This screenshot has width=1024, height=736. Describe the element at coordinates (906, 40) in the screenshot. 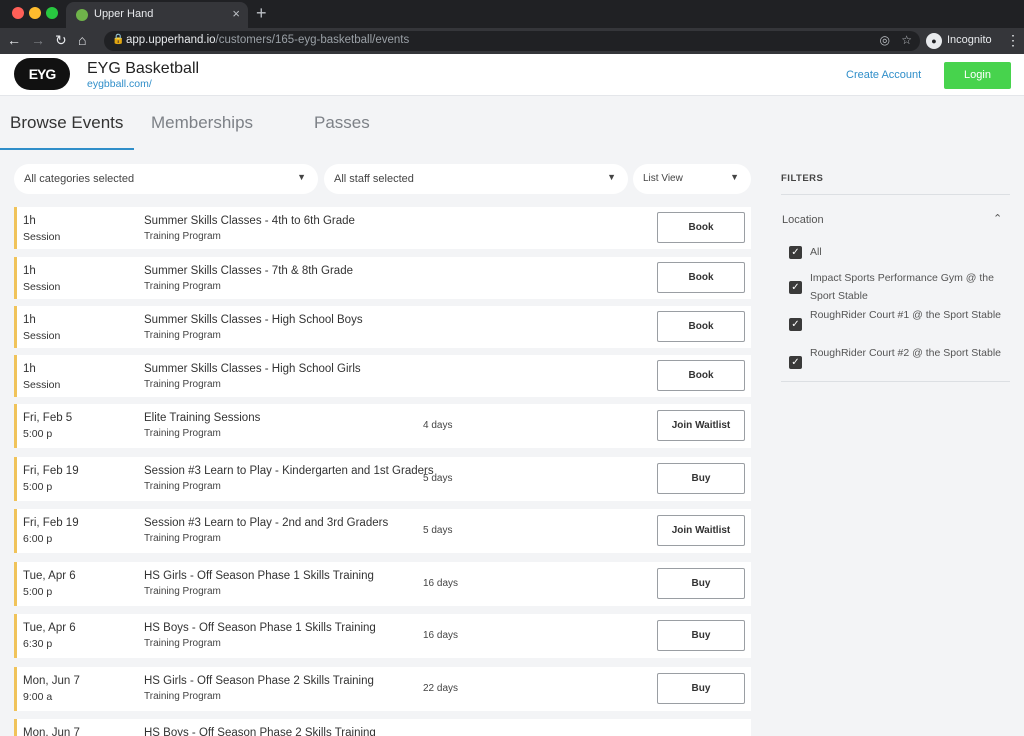

I see `star-icon: ☆` at that location.